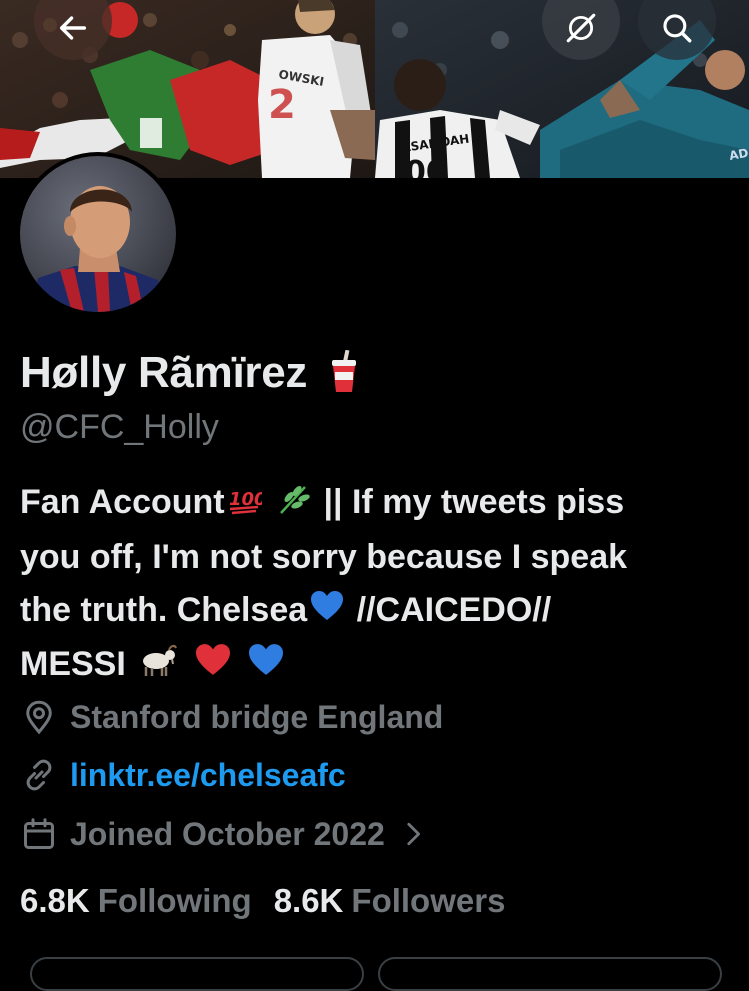 The image size is (749, 991). Describe the element at coordinates (73, 28) in the screenshot. I see `arrow-left-icon` at that location.